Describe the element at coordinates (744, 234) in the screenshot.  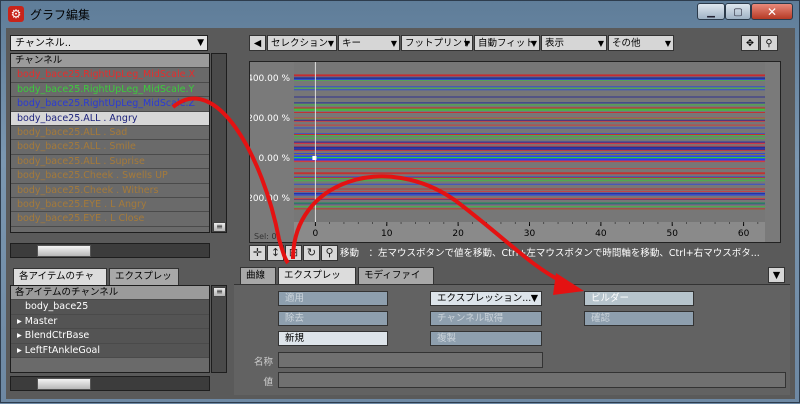
I see `x-tick-label: 60` at that location.